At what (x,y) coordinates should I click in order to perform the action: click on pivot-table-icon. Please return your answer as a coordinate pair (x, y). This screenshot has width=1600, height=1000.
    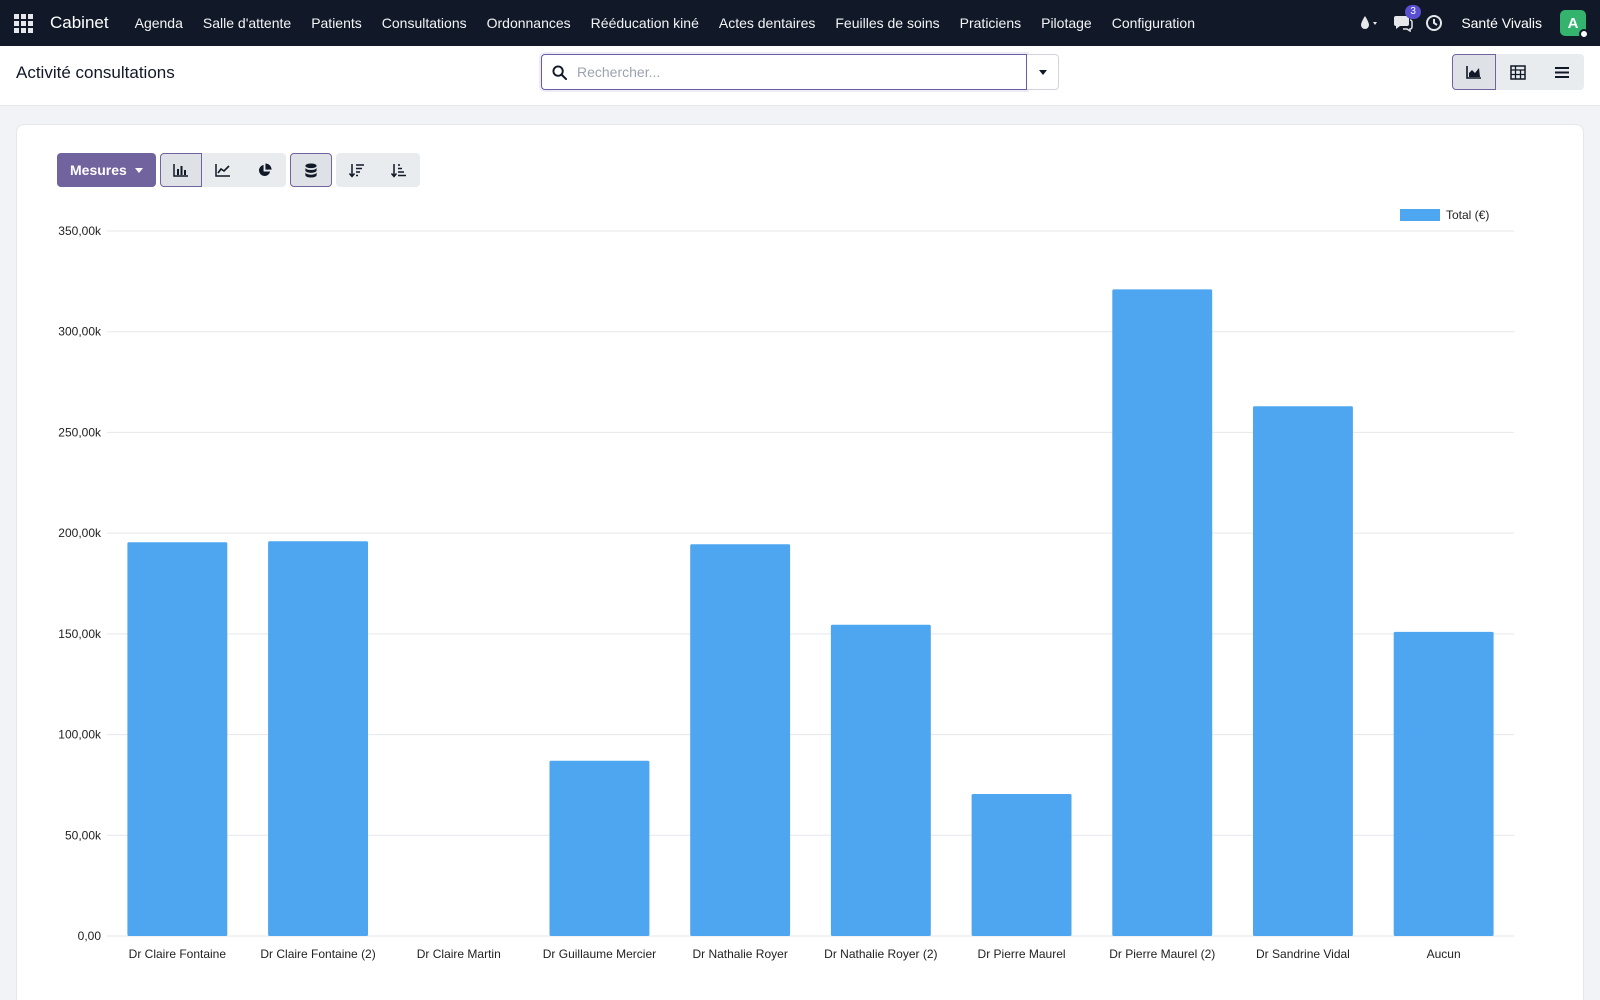
    Looking at the image, I should click on (1518, 72).